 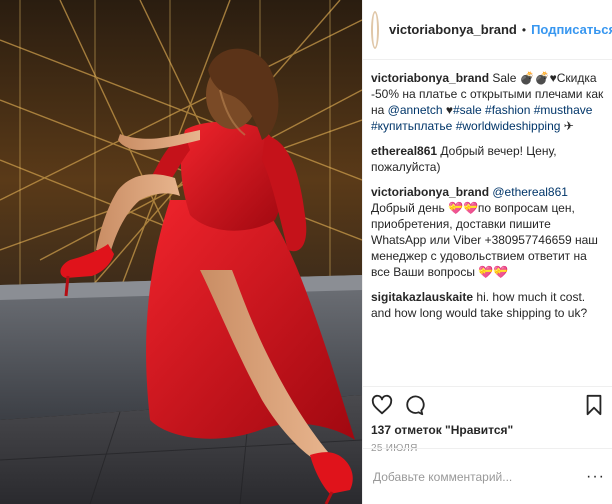 What do you see at coordinates (473, 476) in the screenshot?
I see `add-comment-input` at bounding box center [473, 476].